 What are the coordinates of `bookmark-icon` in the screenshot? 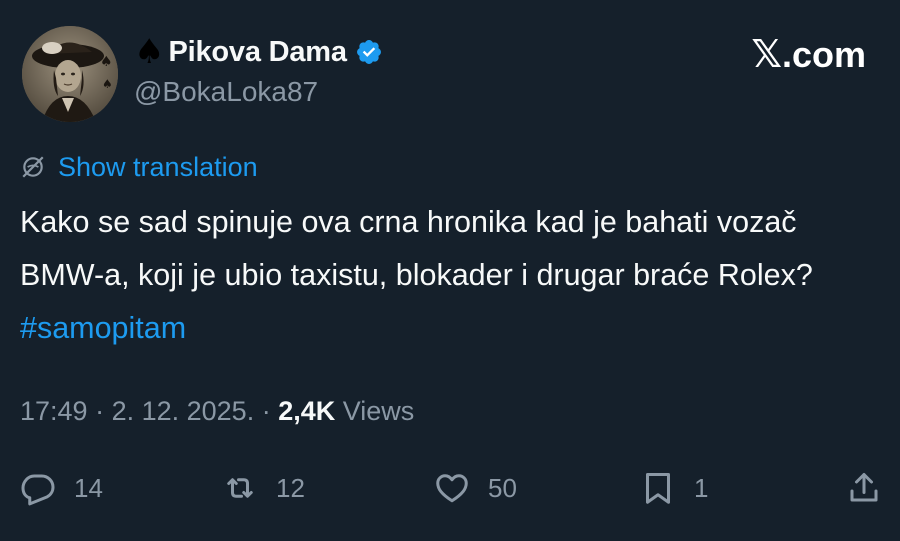 It's located at (658, 488).